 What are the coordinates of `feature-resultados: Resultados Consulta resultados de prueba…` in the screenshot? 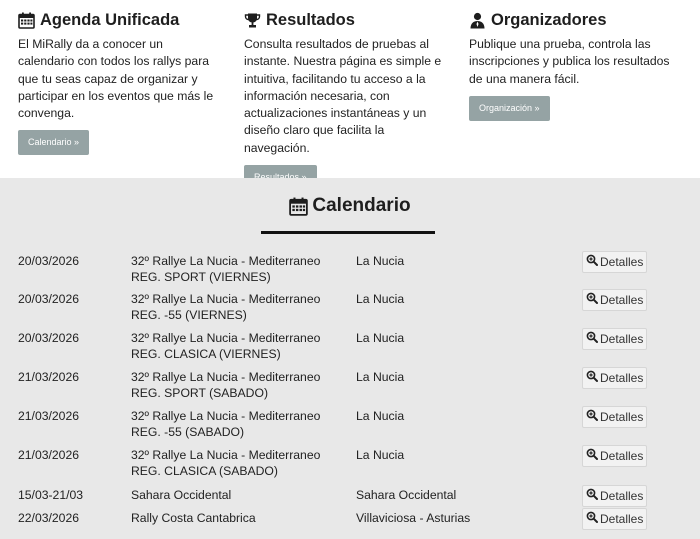 It's located at (349, 100).